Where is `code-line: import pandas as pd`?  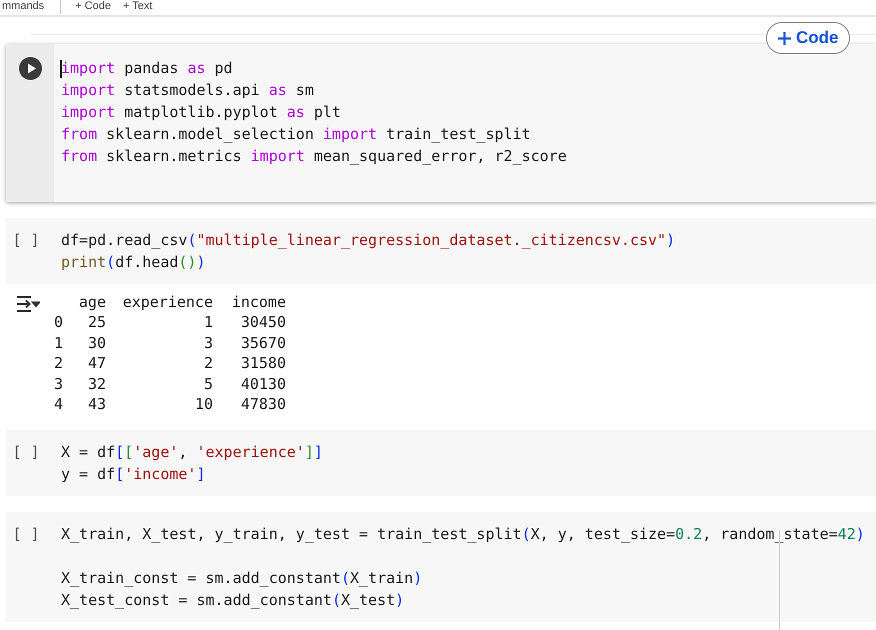
code-line: import pandas as pd is located at coordinates (147, 68).